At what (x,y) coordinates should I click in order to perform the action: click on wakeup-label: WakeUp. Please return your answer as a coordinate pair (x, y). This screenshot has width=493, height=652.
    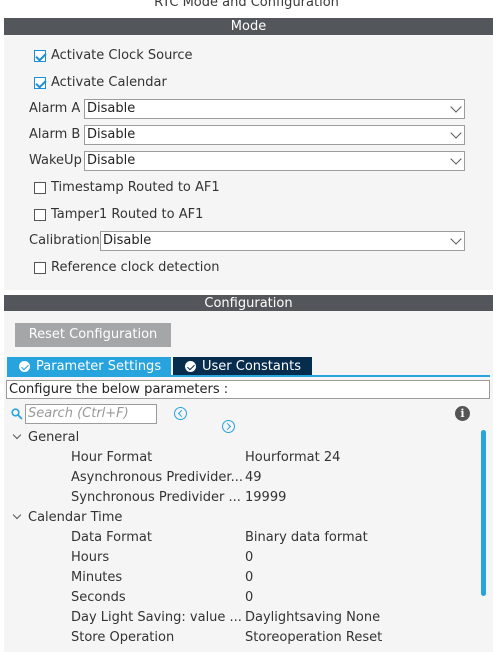
    Looking at the image, I should click on (55, 160).